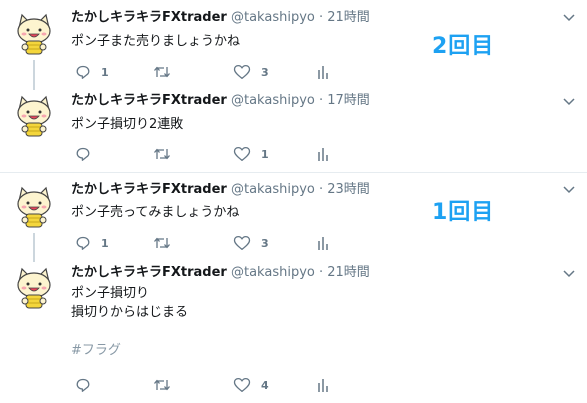 The image size is (587, 403). What do you see at coordinates (206, 155) in the screenshot?
I see `tweet-actions: 1` at bounding box center [206, 155].